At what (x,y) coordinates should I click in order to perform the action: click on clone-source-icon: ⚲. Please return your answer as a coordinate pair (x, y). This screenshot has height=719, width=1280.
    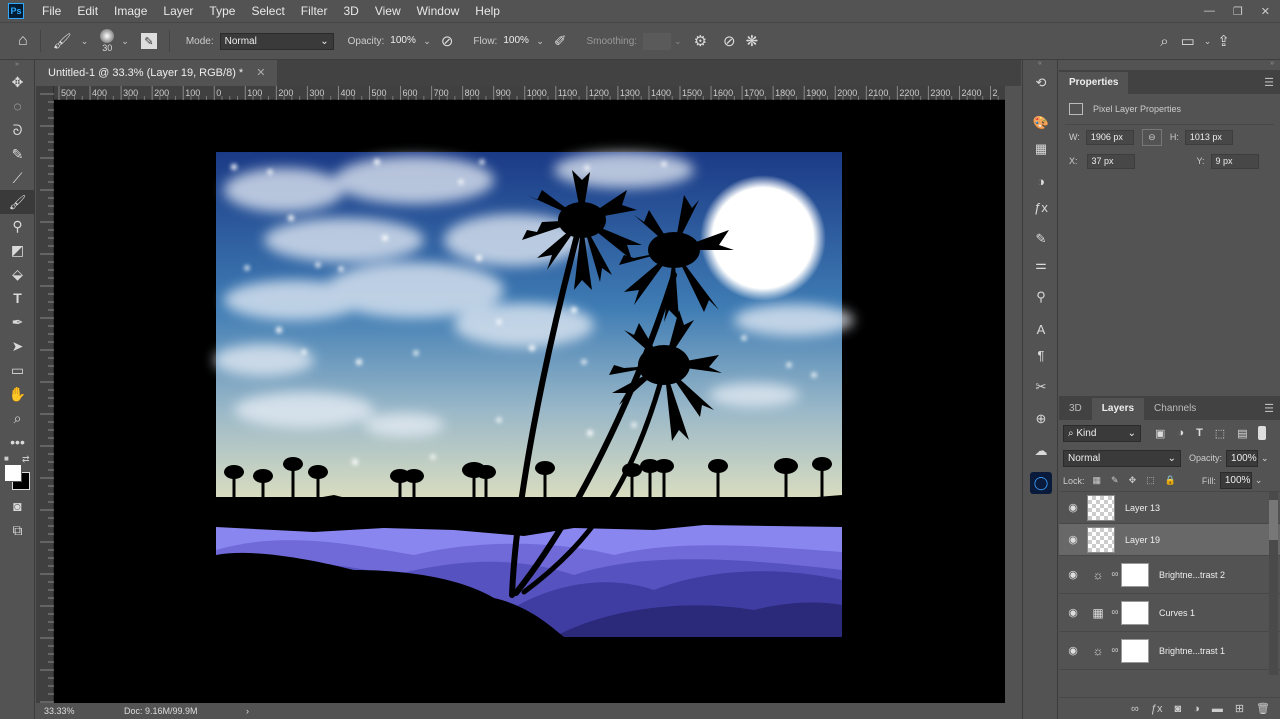
    Looking at the image, I should click on (1041, 297).